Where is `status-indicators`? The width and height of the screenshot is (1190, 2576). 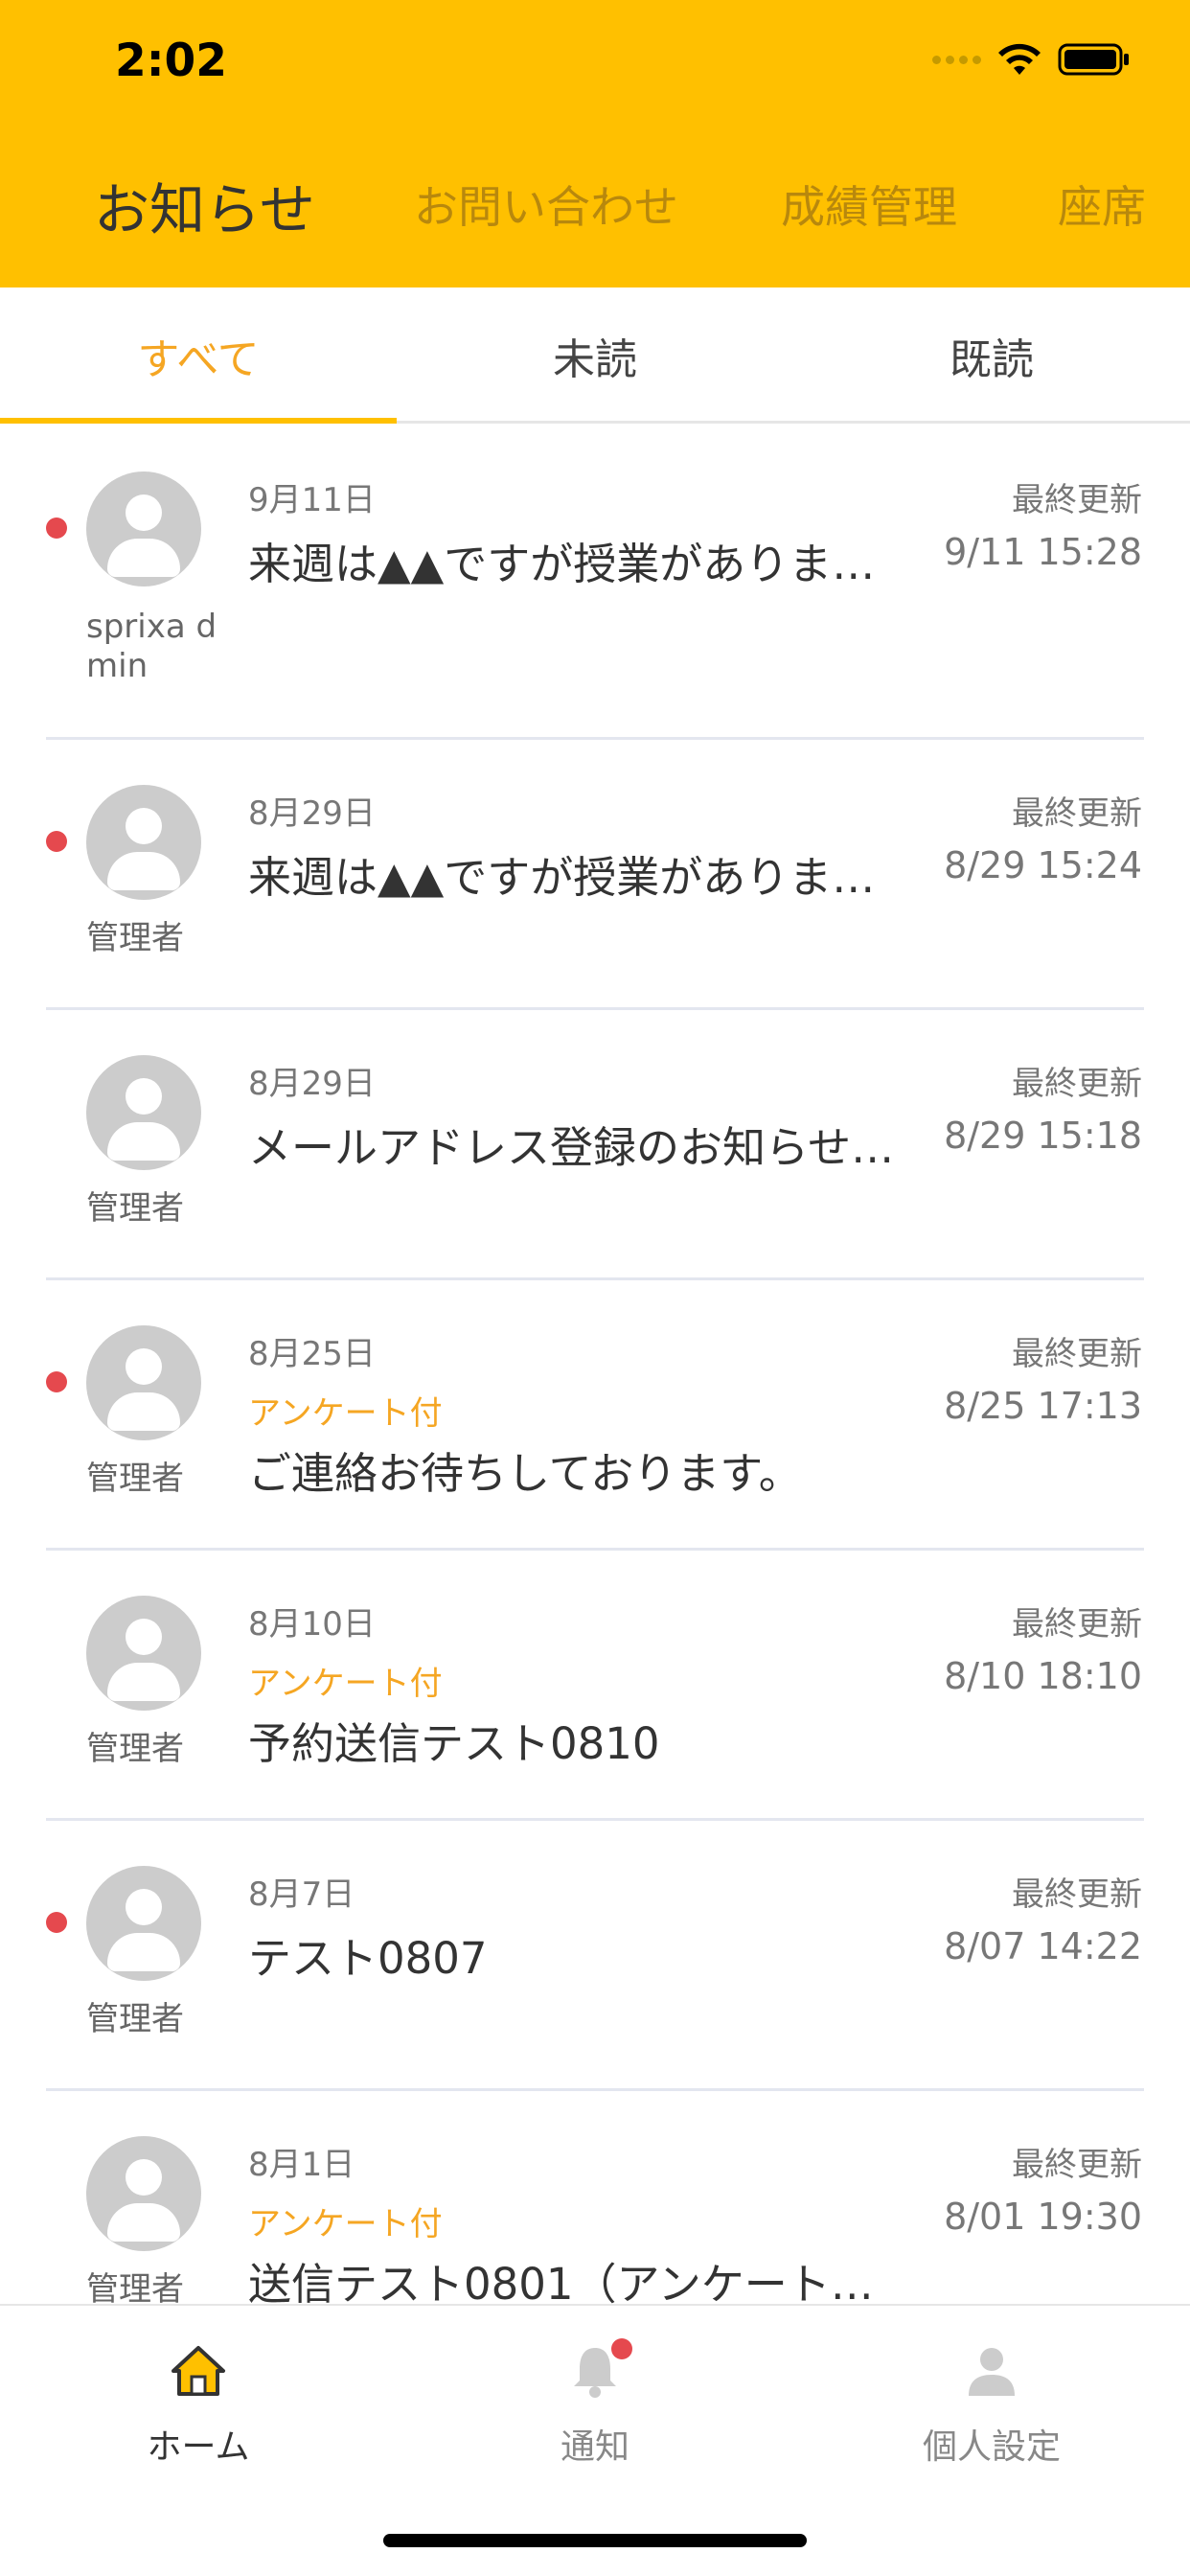
status-indicators is located at coordinates (1032, 59).